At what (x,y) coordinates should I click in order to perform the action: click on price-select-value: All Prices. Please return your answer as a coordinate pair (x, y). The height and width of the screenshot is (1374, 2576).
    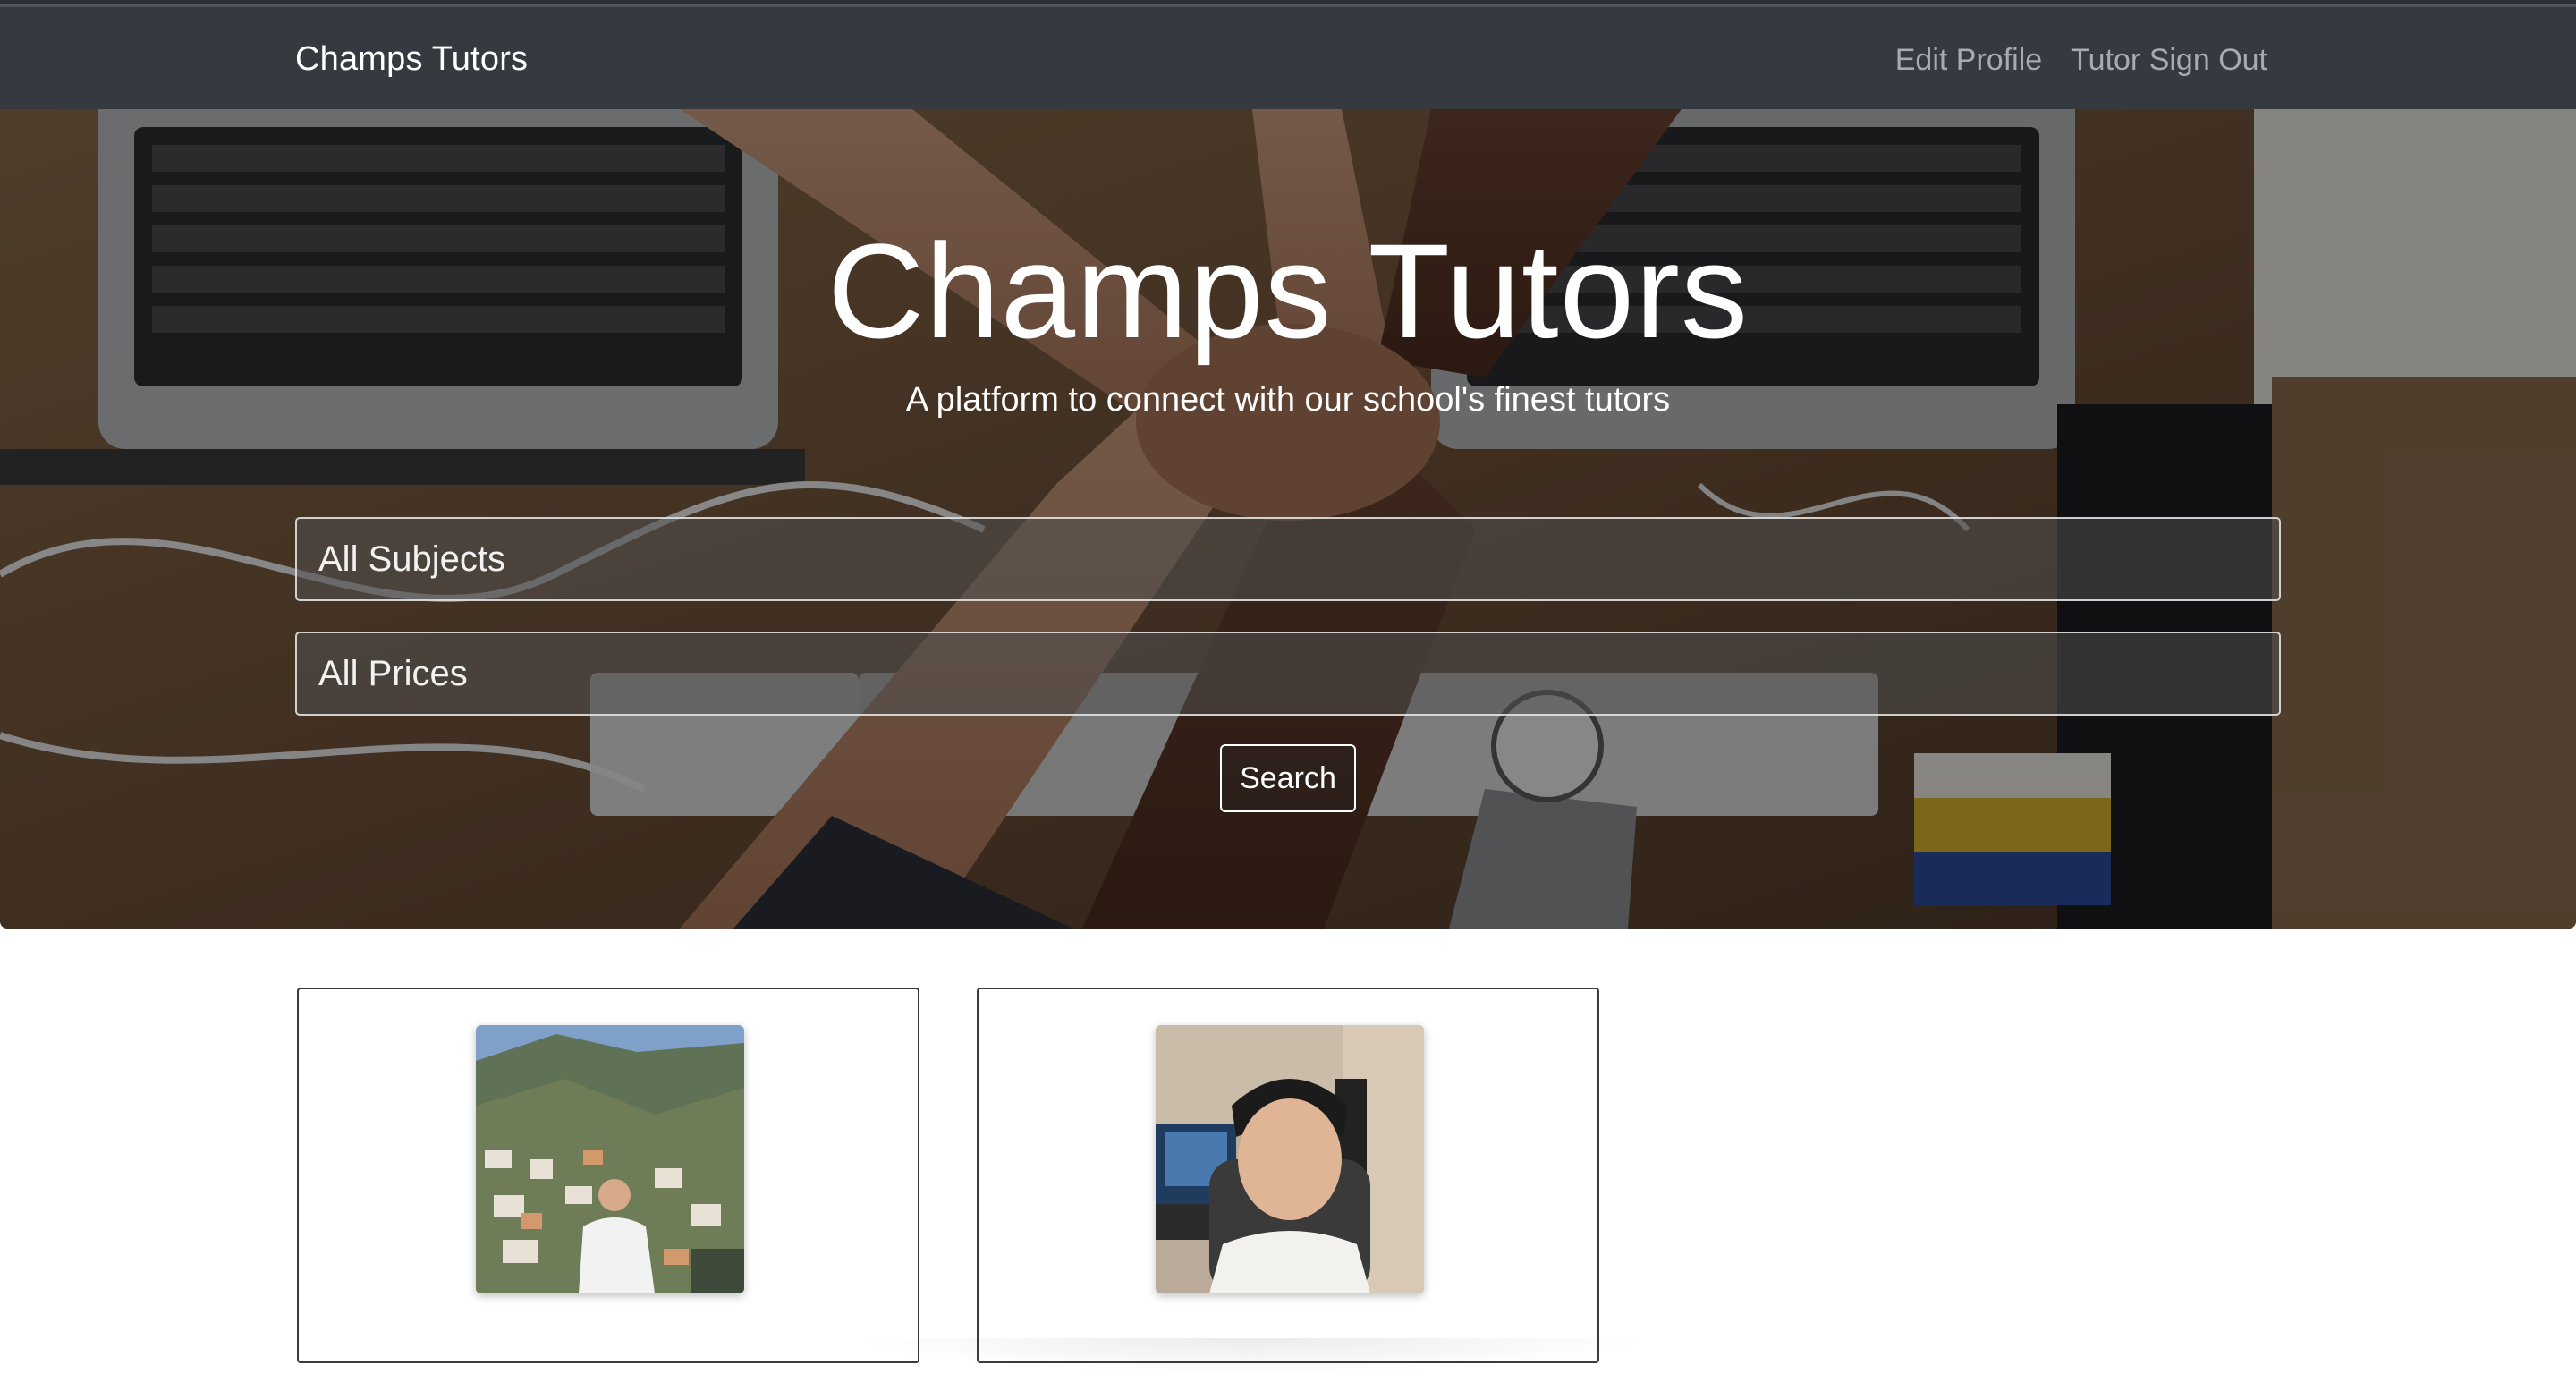
    Looking at the image, I should click on (393, 673).